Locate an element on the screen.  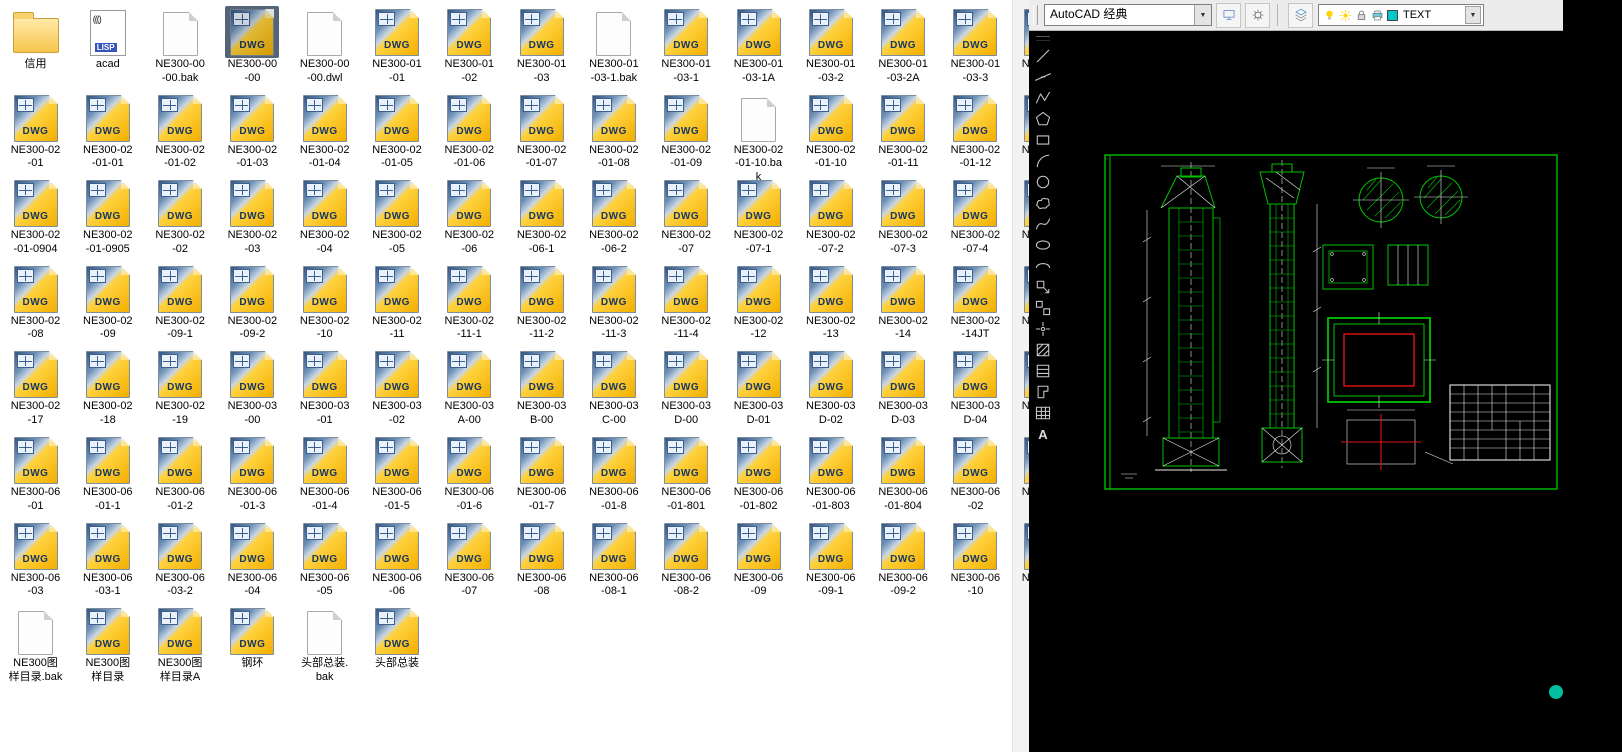
file-item: DWG NE300-03 B-00 is located at coordinates (542, 387).